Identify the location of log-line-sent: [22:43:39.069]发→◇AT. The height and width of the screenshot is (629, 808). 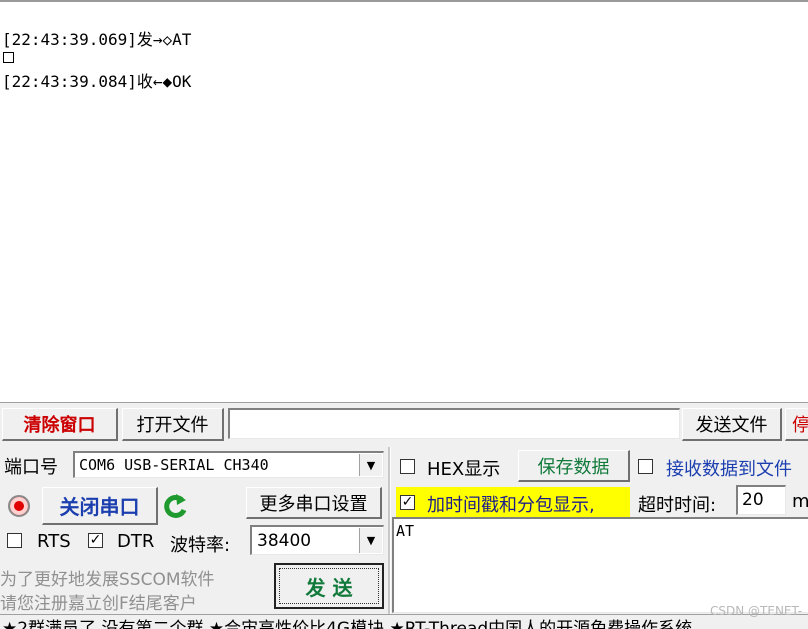
(97, 39).